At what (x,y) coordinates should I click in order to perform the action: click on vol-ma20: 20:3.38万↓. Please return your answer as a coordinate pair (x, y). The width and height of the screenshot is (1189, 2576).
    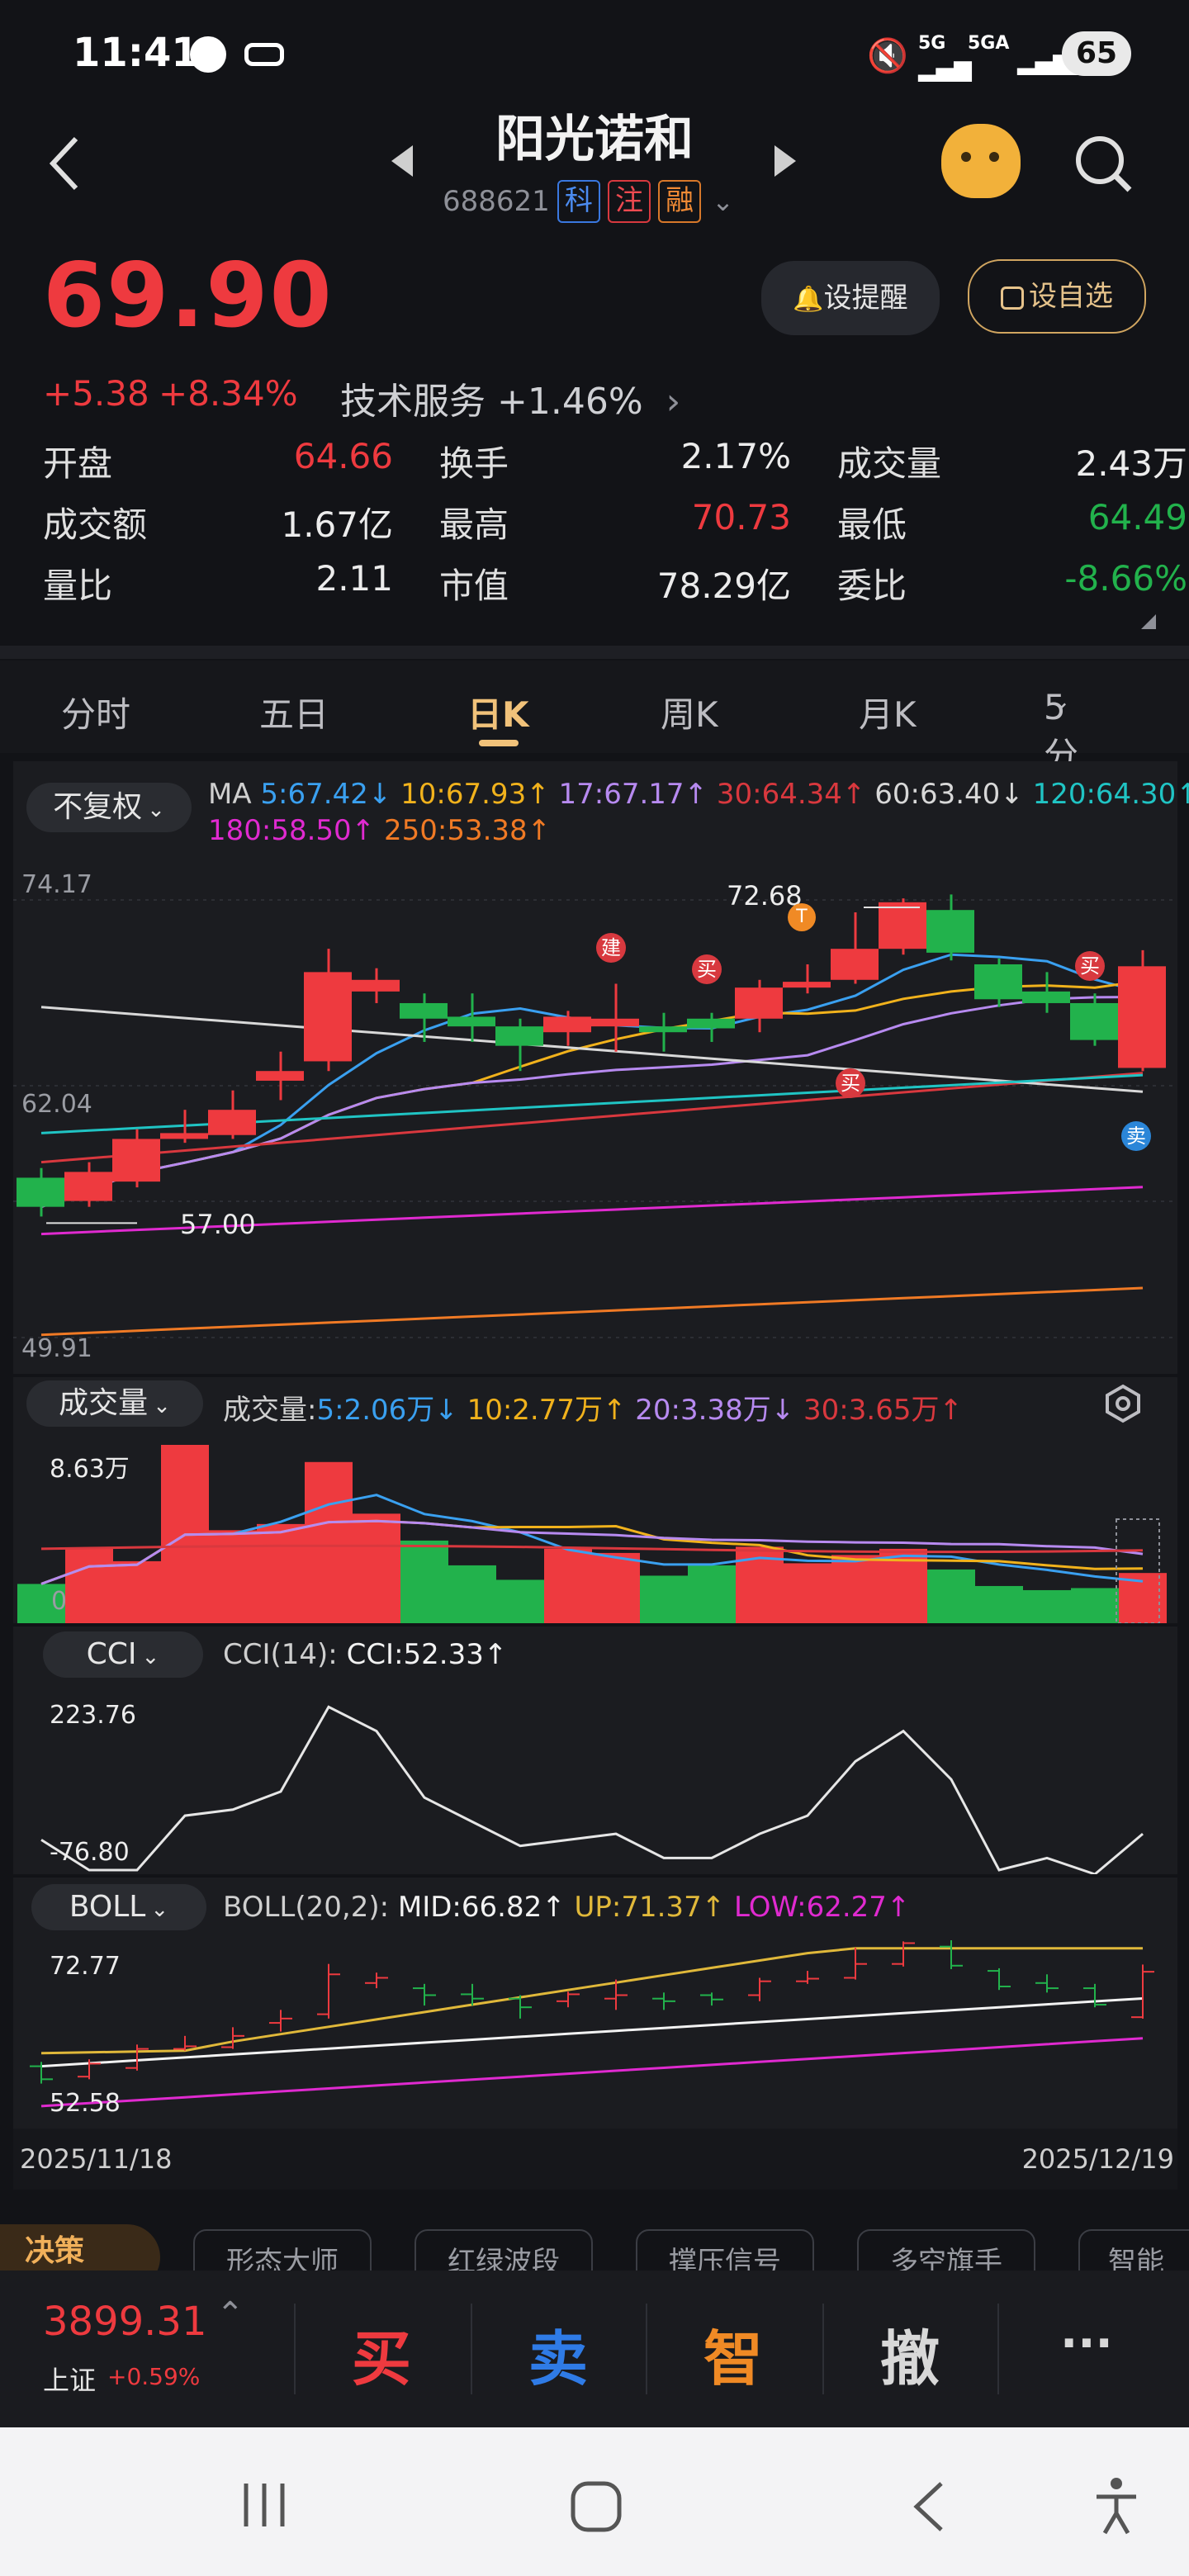
    Looking at the image, I should click on (715, 1410).